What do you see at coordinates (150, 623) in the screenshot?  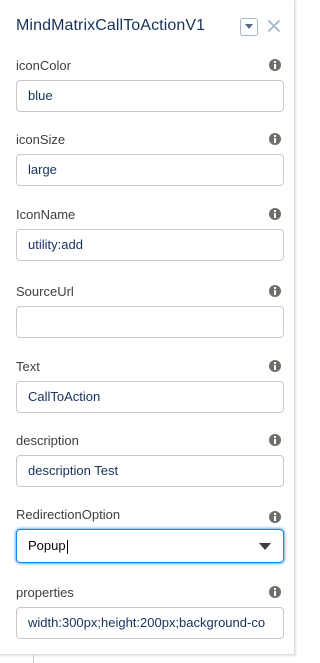 I see `properties-input: width:300px;height:200px;background-co` at bounding box center [150, 623].